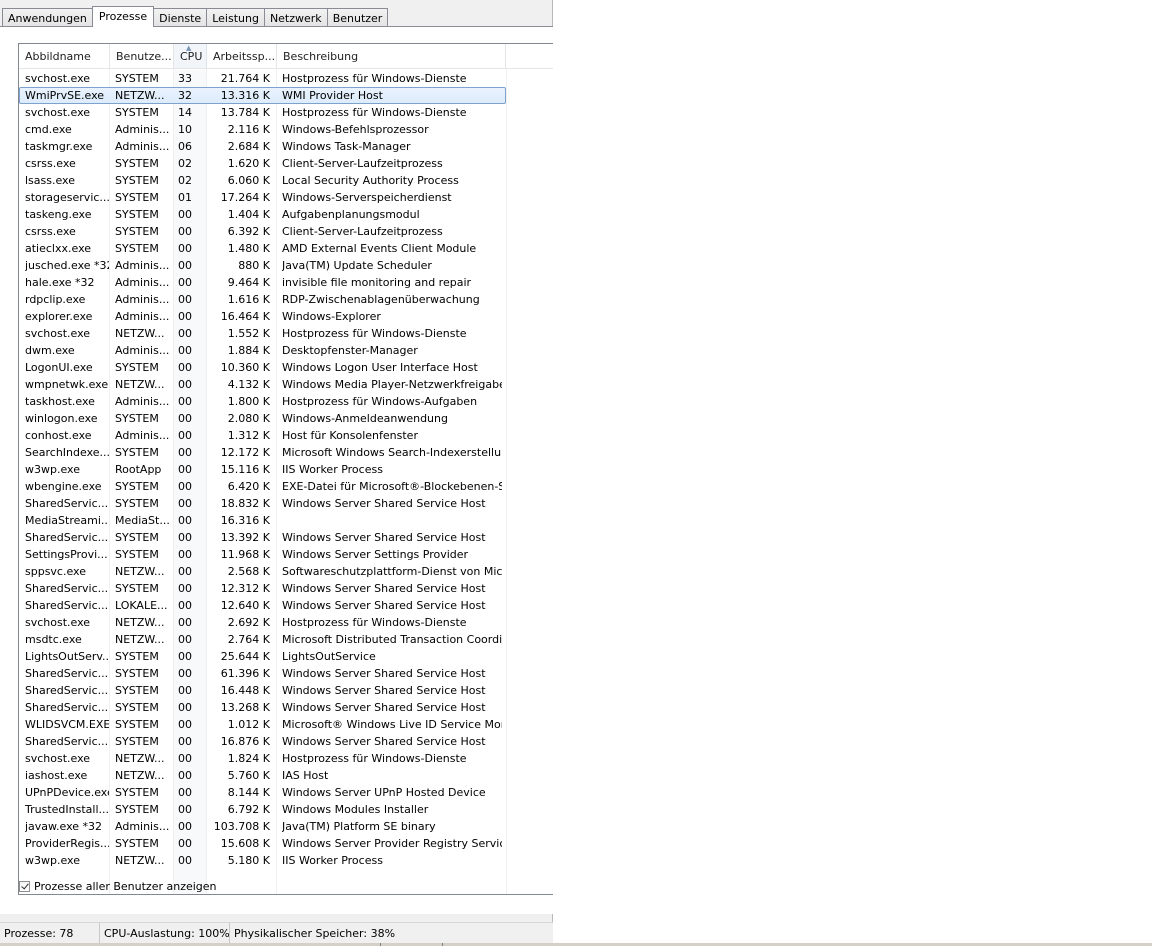 This screenshot has width=1152, height=946. What do you see at coordinates (245, 95) in the screenshot?
I see `process-memory-cell: 13.316 K` at bounding box center [245, 95].